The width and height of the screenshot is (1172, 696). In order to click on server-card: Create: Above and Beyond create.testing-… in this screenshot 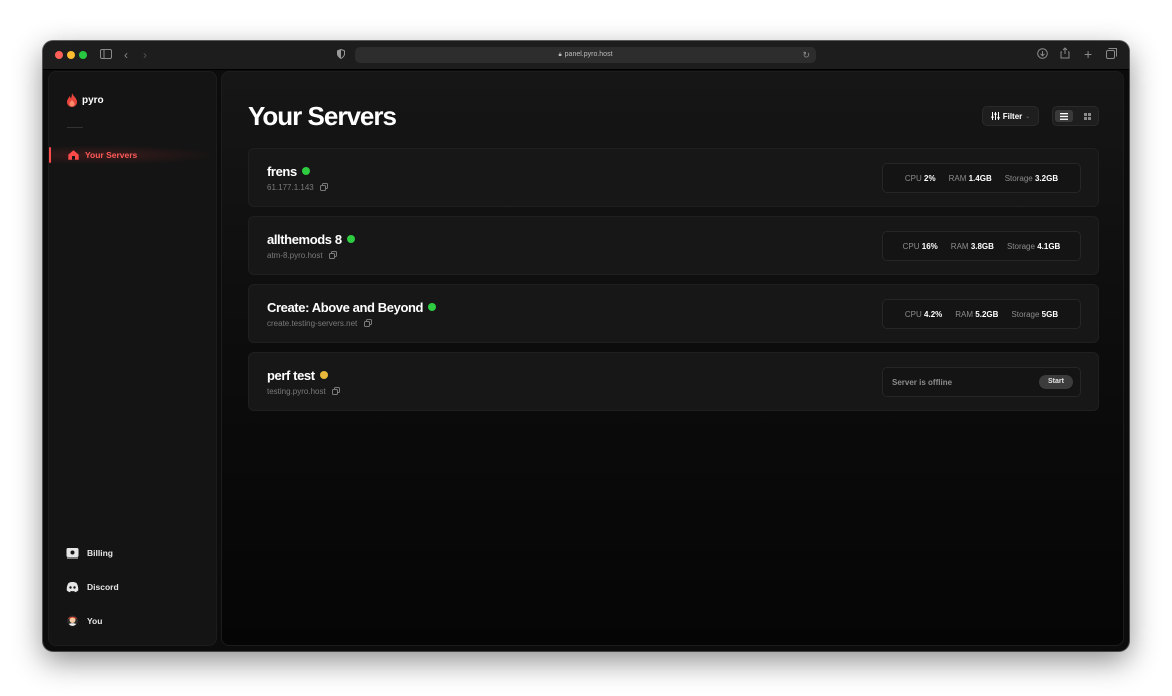, I will do `click(673, 313)`.